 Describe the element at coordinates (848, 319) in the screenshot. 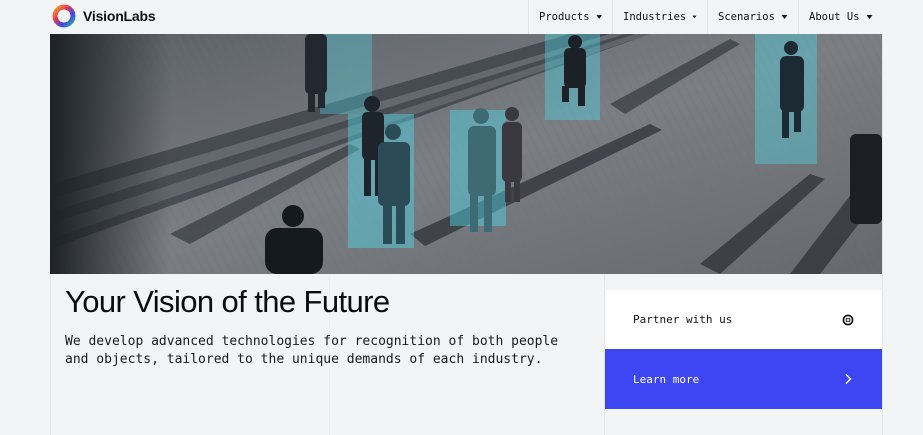

I see `badge-icon` at that location.